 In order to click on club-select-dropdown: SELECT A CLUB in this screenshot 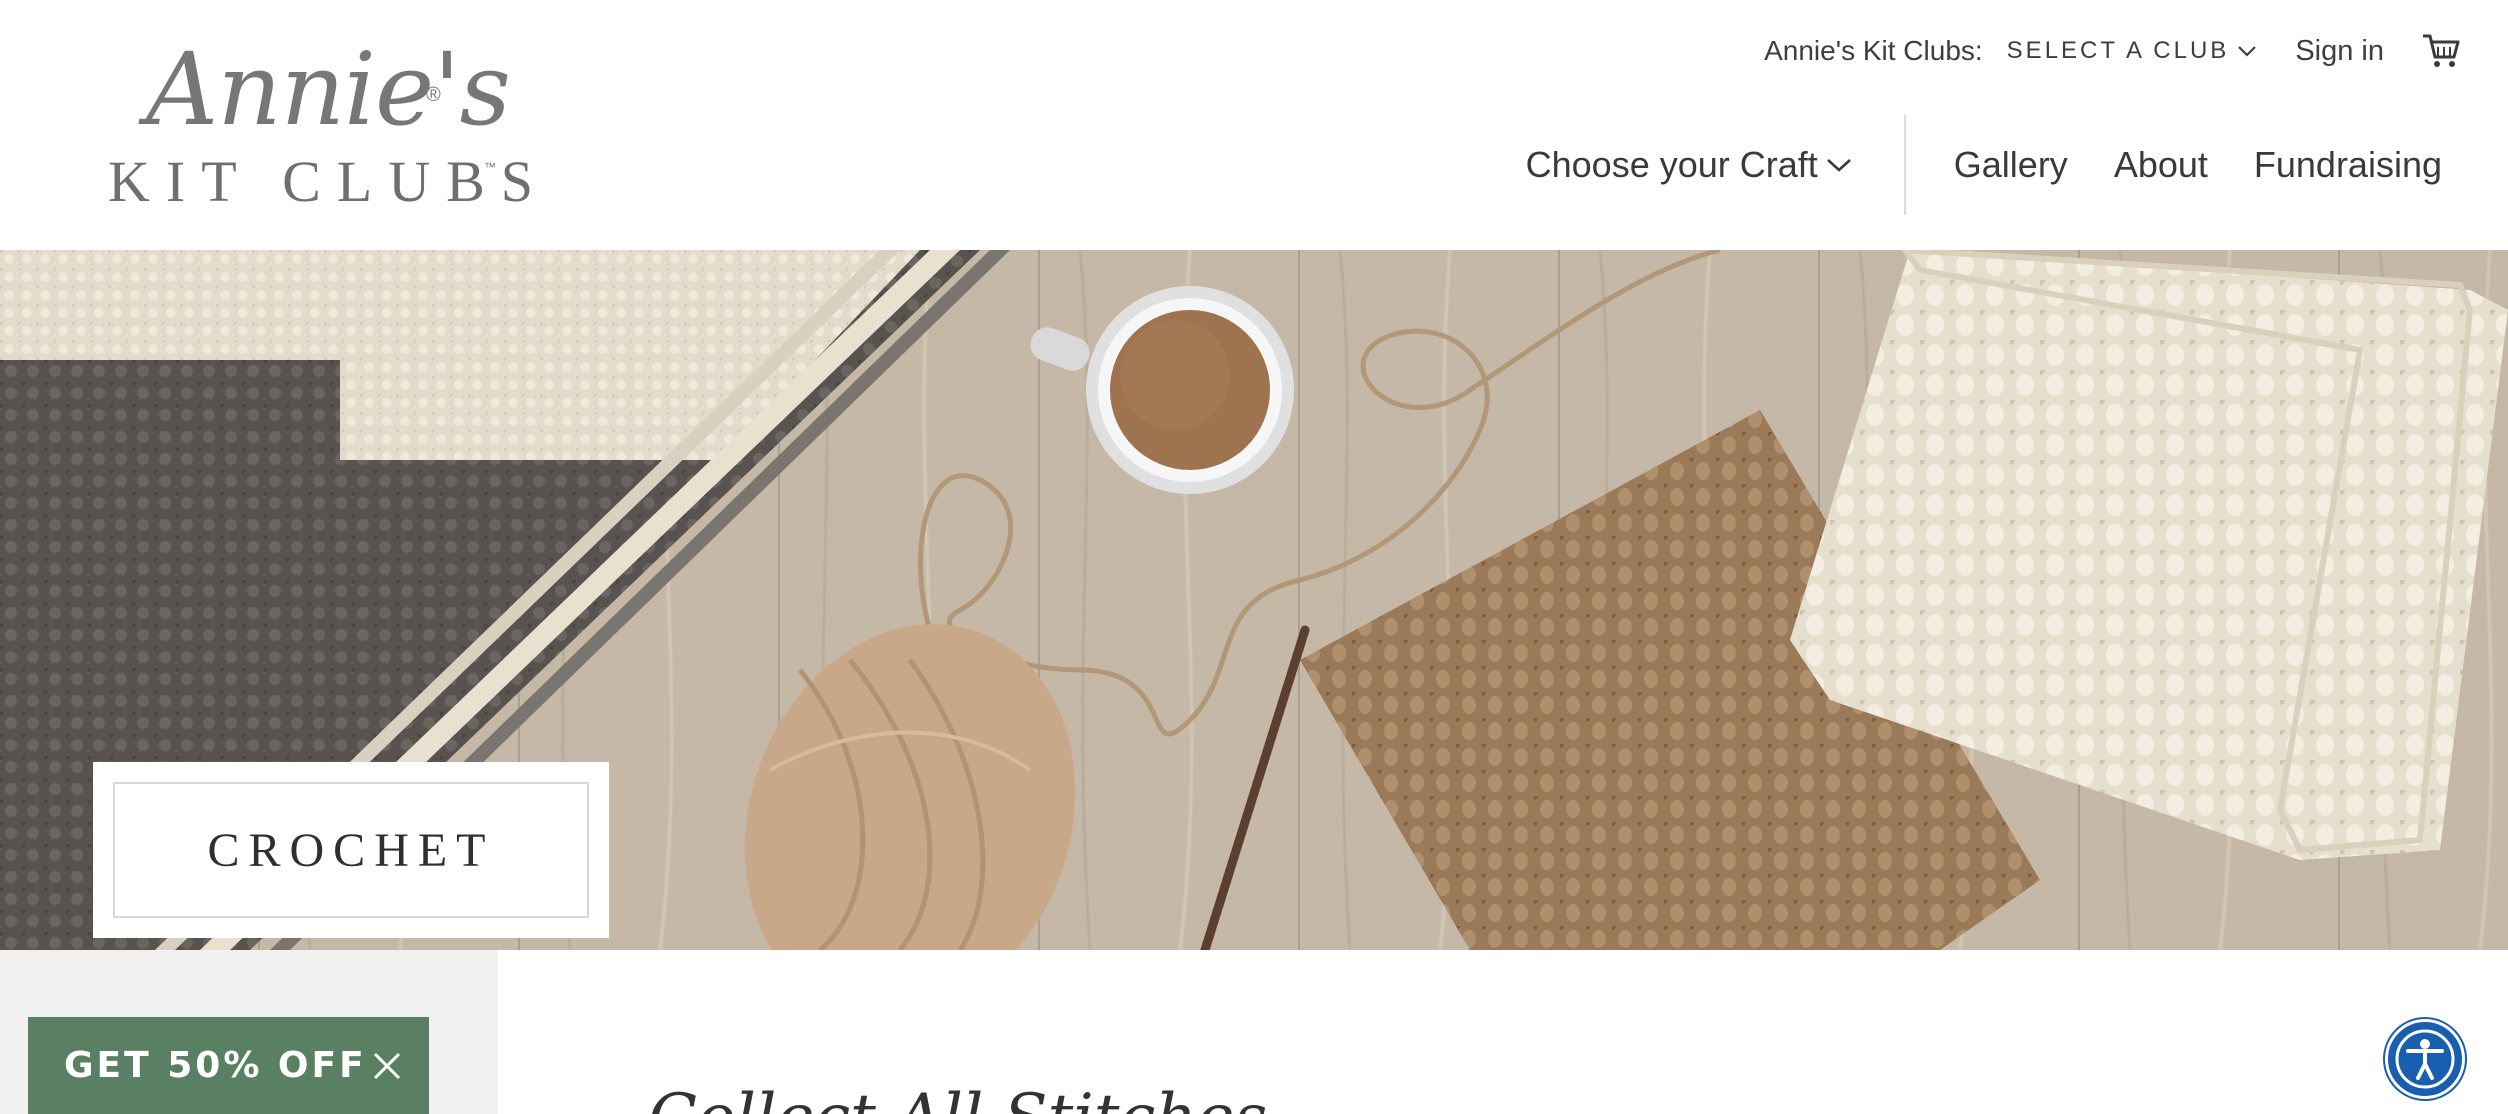, I will do `click(2132, 51)`.